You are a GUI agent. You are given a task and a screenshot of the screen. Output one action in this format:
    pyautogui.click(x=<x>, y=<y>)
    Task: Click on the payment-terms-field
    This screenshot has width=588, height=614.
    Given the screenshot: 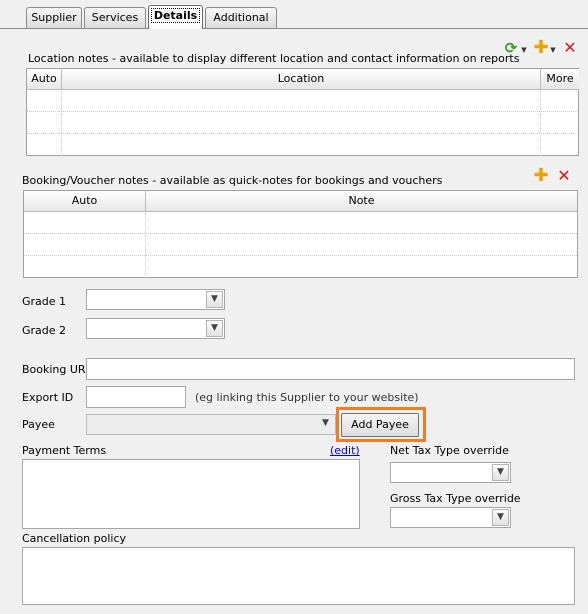 What is the action you would take?
    pyautogui.click(x=191, y=494)
    